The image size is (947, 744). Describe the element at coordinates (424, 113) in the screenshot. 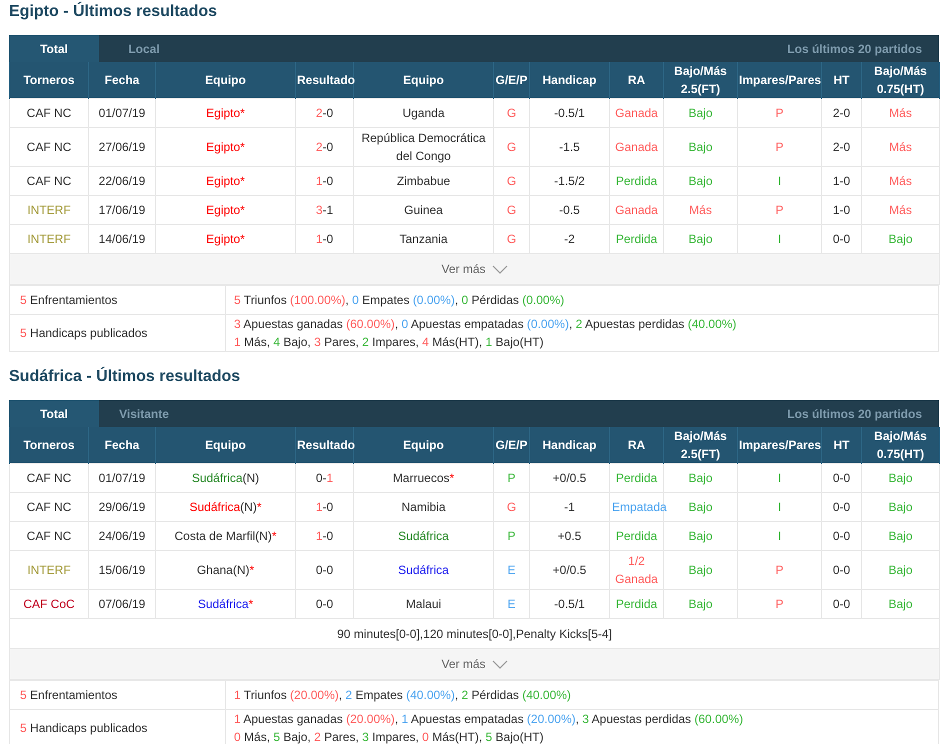

I see `team-cell: Uganda` at that location.